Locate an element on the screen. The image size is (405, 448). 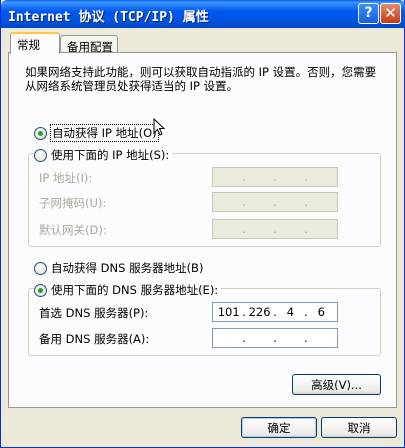
radio-manual-ip-button is located at coordinates (40, 155).